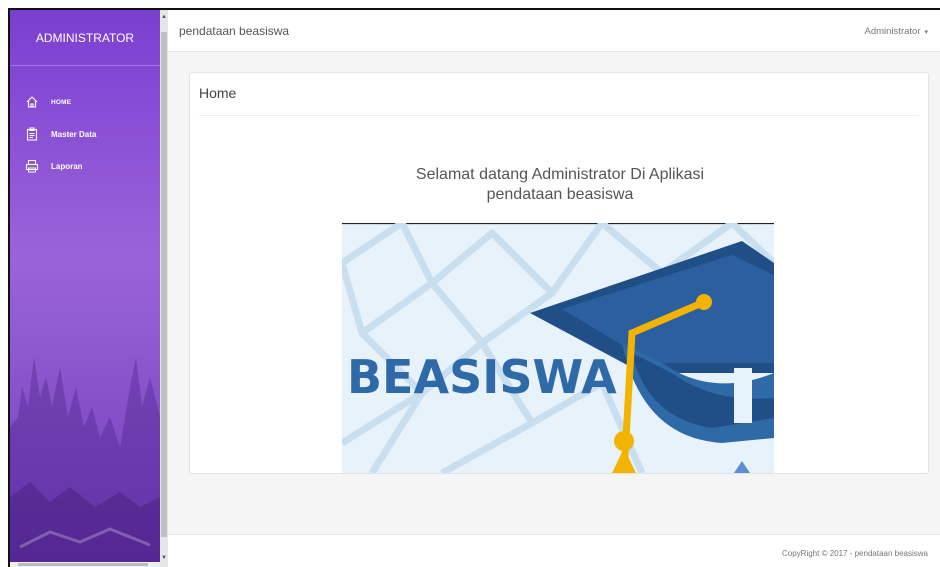 This screenshot has height=567, width=940. I want to click on sidebar-item-laporan: Laporan, so click(85, 166).